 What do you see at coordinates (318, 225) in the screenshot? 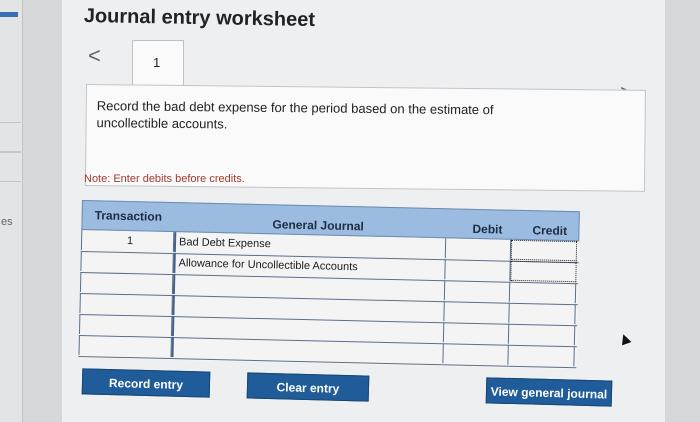
I see `general-journal-header: General Journal` at bounding box center [318, 225].